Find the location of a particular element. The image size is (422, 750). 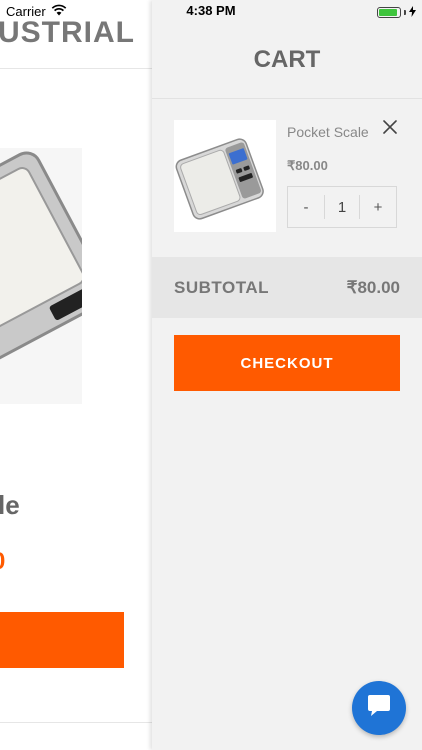

charging-icon is located at coordinates (412, 12).